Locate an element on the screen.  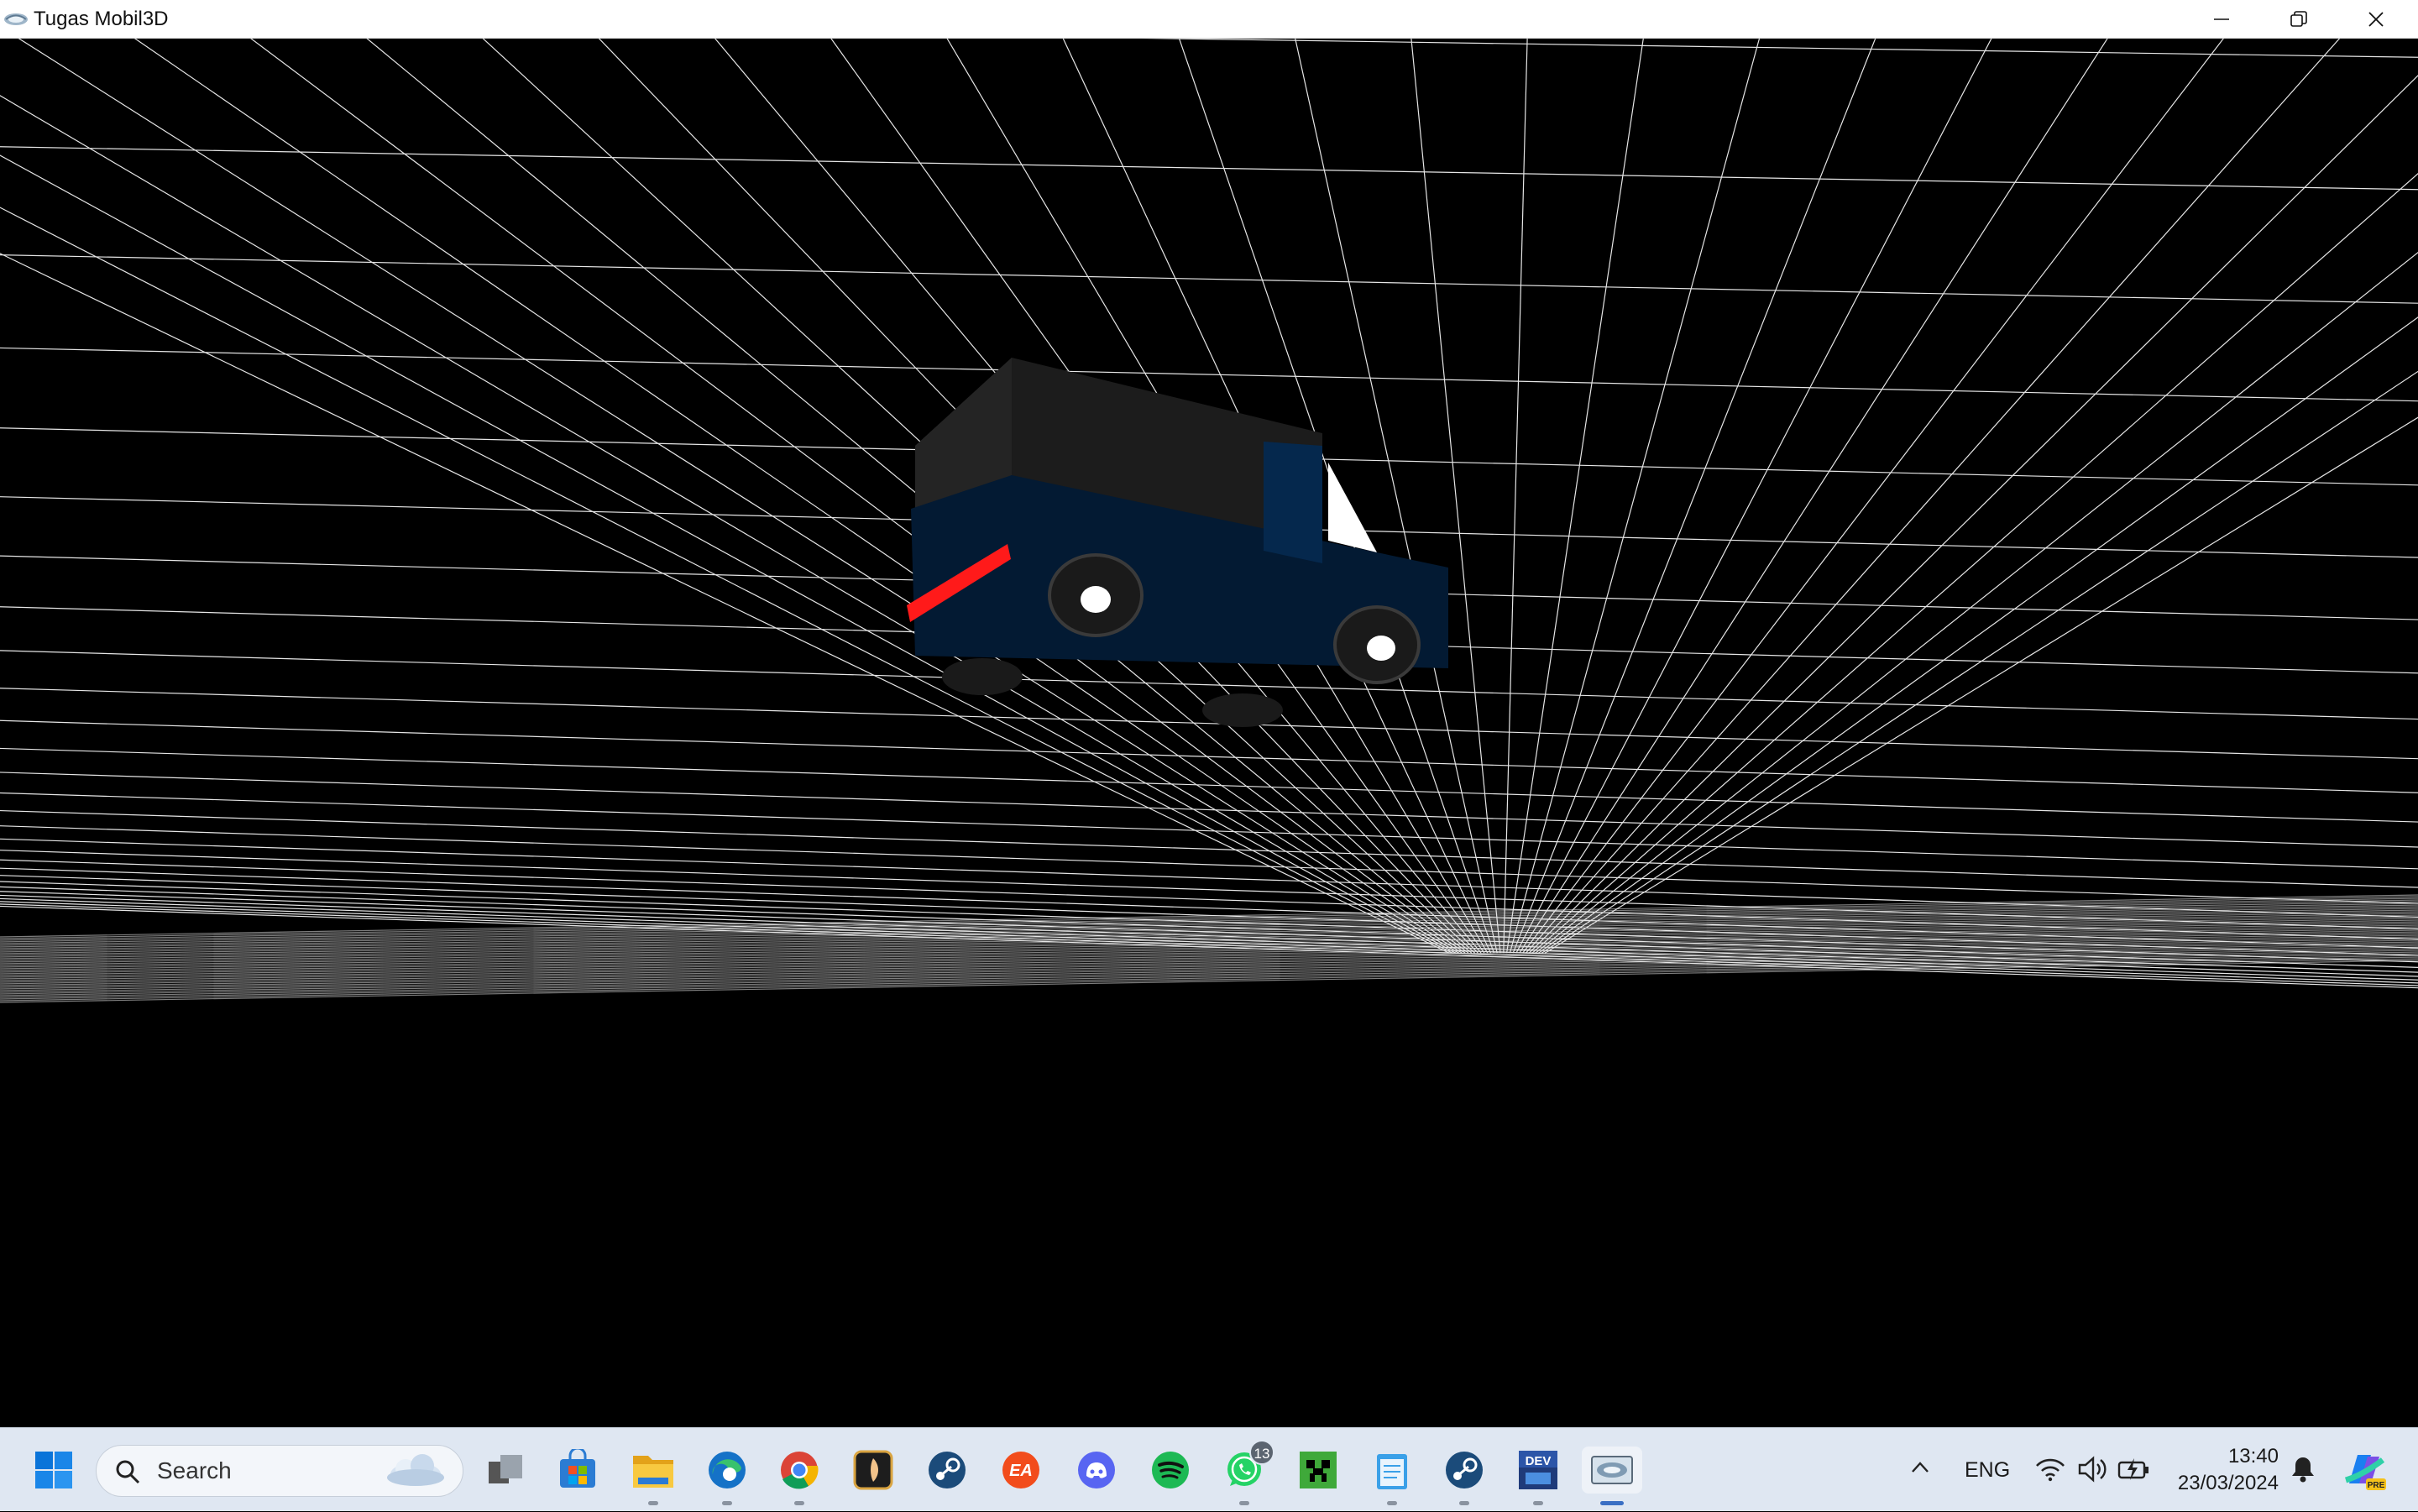
car-model is located at coordinates (1177, 542).